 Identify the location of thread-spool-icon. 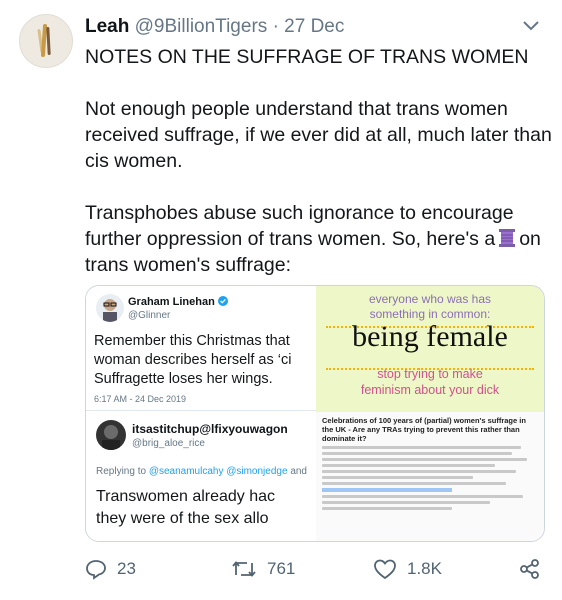
(507, 238).